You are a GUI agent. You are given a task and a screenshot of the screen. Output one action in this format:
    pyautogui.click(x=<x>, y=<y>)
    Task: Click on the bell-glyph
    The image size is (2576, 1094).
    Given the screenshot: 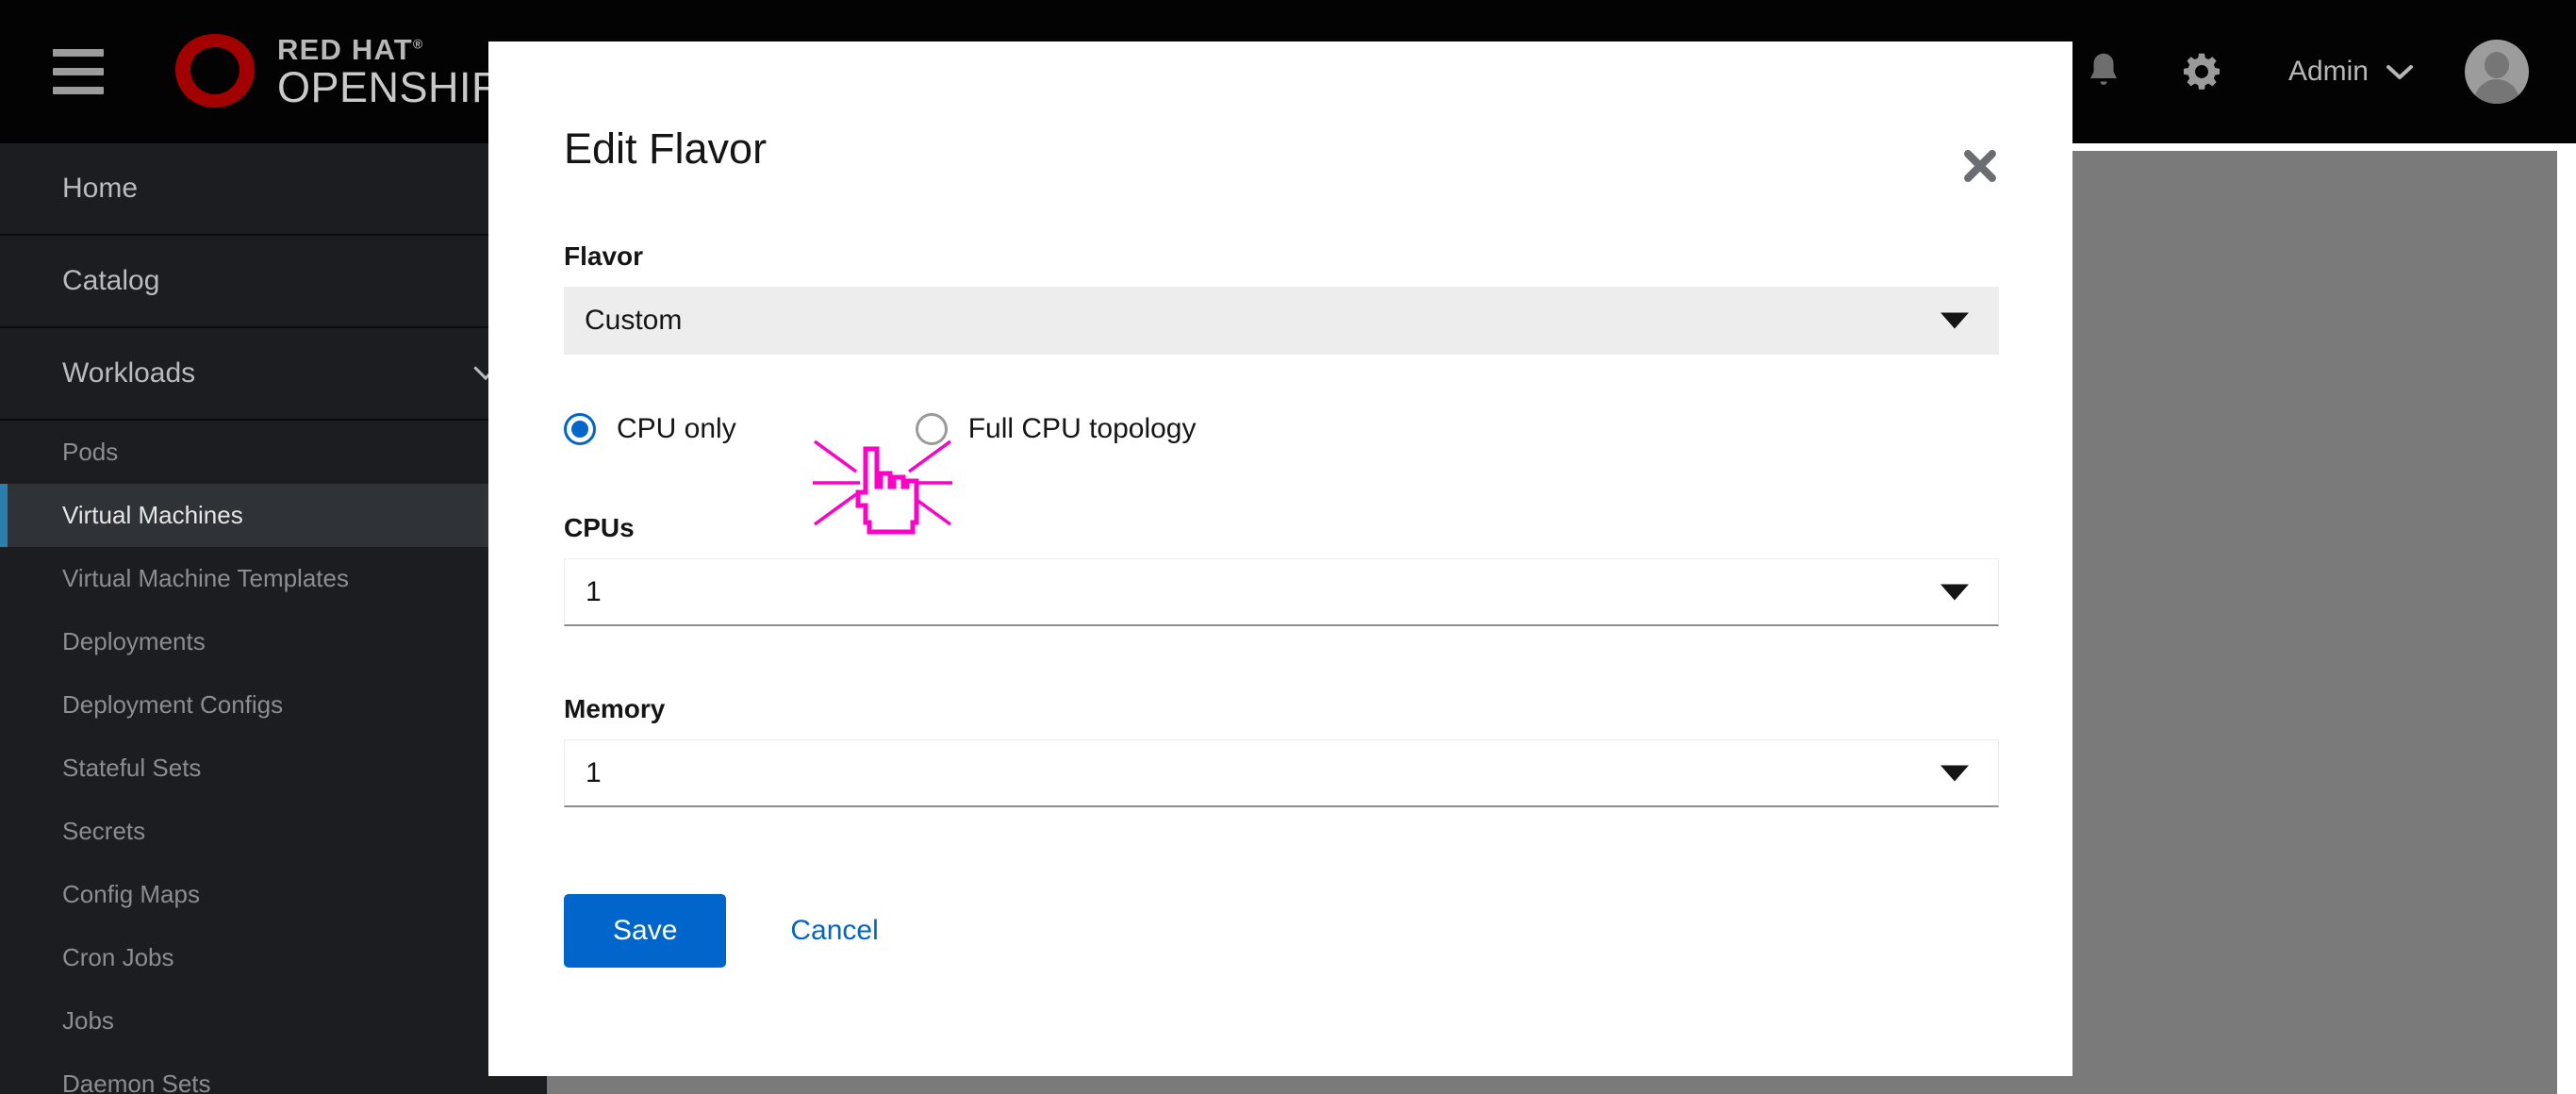 What is the action you would take?
    pyautogui.click(x=2103, y=69)
    